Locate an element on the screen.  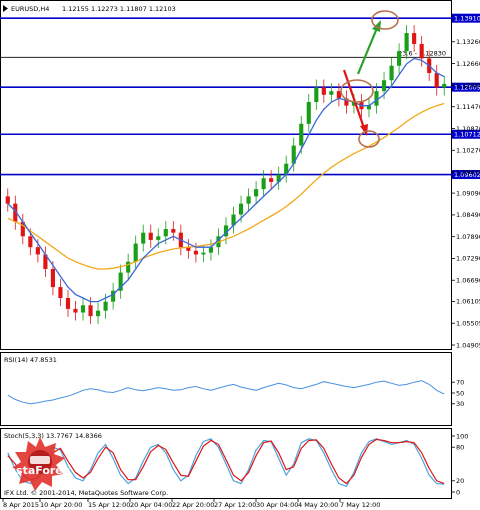
price-tick-label: 1.12060 is located at coordinates (468, 86).